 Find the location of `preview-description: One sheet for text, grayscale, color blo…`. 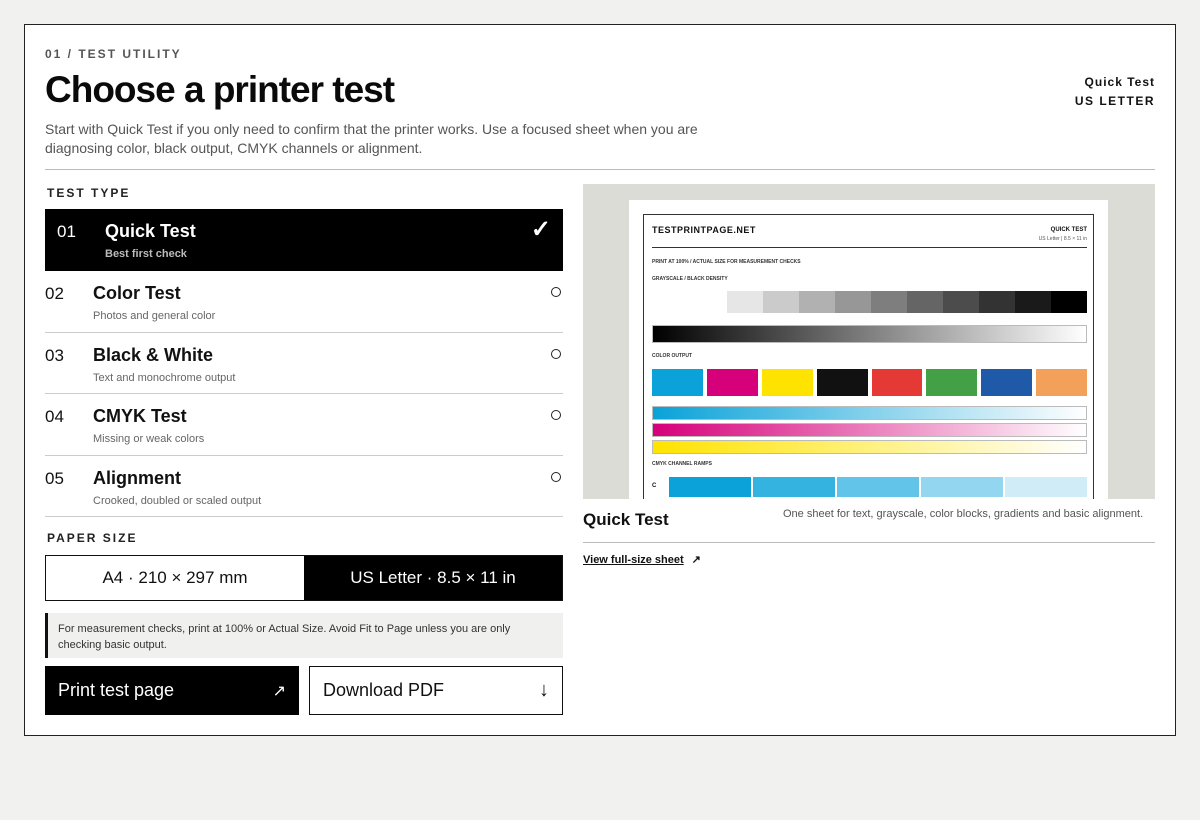

preview-description: One sheet for text, grayscale, color blo… is located at coordinates (963, 514).